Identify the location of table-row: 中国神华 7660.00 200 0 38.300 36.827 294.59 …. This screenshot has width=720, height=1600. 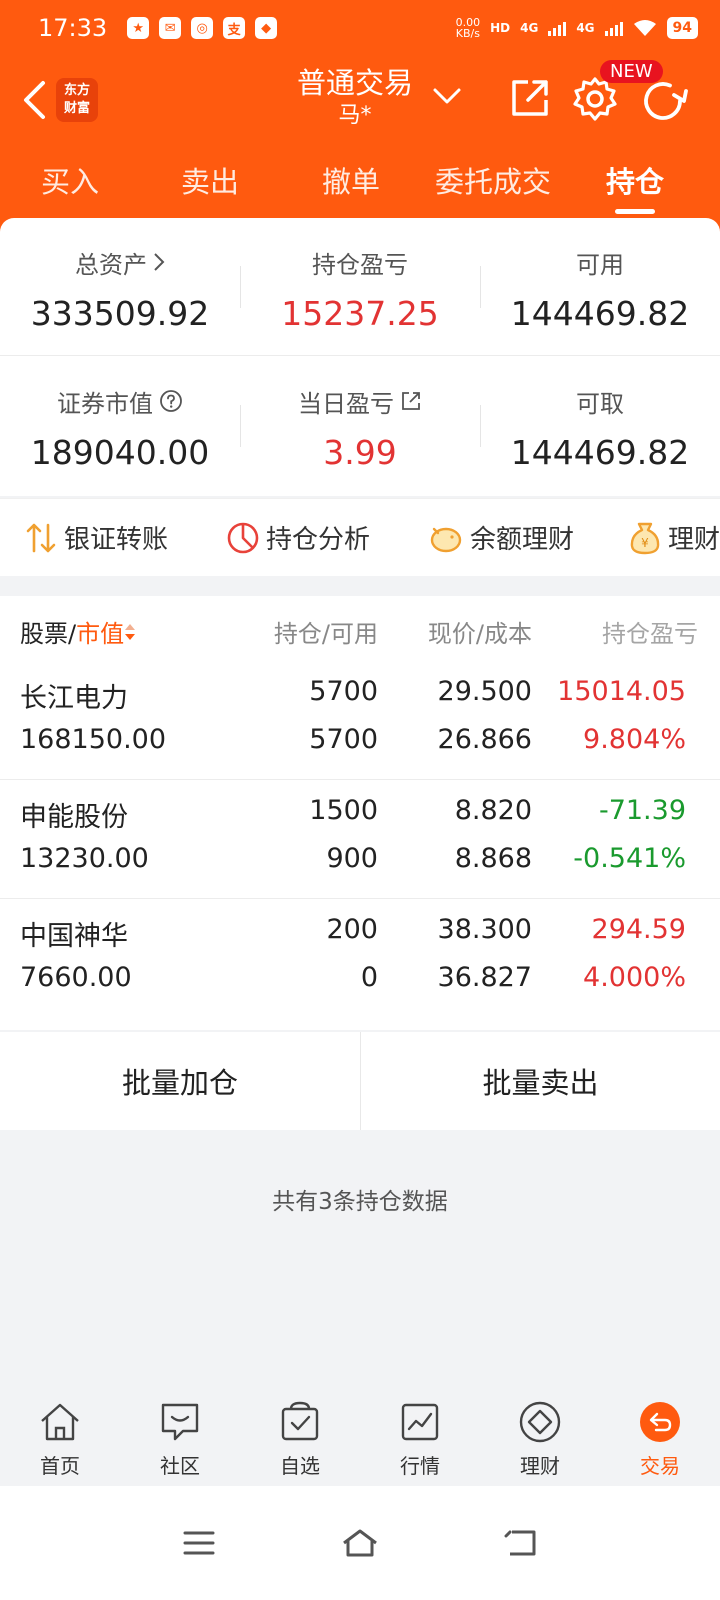
(360, 959).